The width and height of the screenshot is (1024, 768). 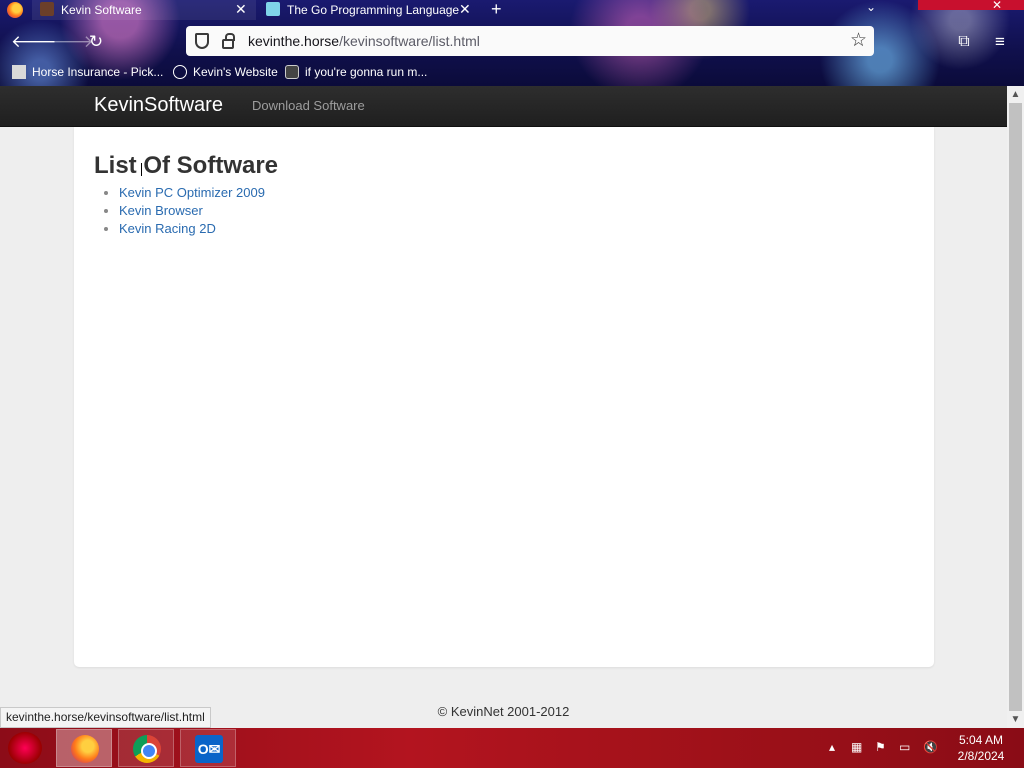 I want to click on system-clock: 5:04 AM 2/8/2024, so click(x=981, y=748).